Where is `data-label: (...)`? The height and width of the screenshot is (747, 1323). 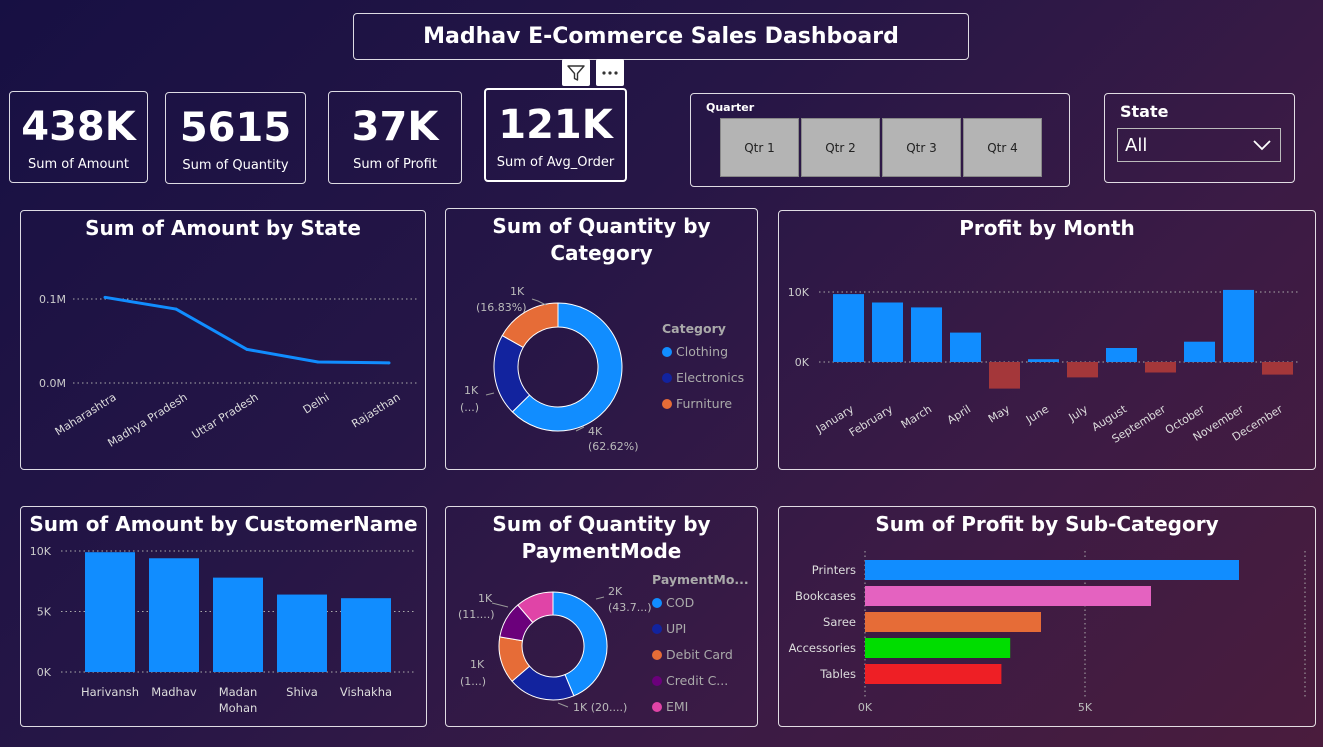
data-label: (...) is located at coordinates (469, 407).